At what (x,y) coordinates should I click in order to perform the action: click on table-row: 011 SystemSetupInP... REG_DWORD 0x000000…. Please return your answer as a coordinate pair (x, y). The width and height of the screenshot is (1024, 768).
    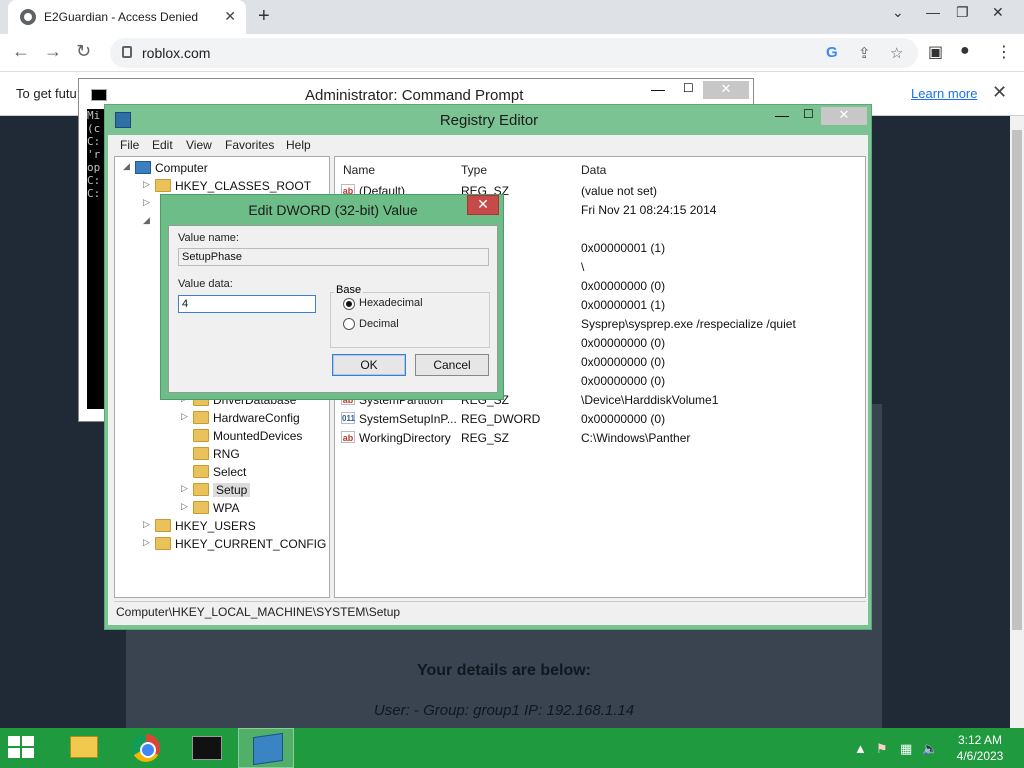
    Looking at the image, I should click on (600, 419).